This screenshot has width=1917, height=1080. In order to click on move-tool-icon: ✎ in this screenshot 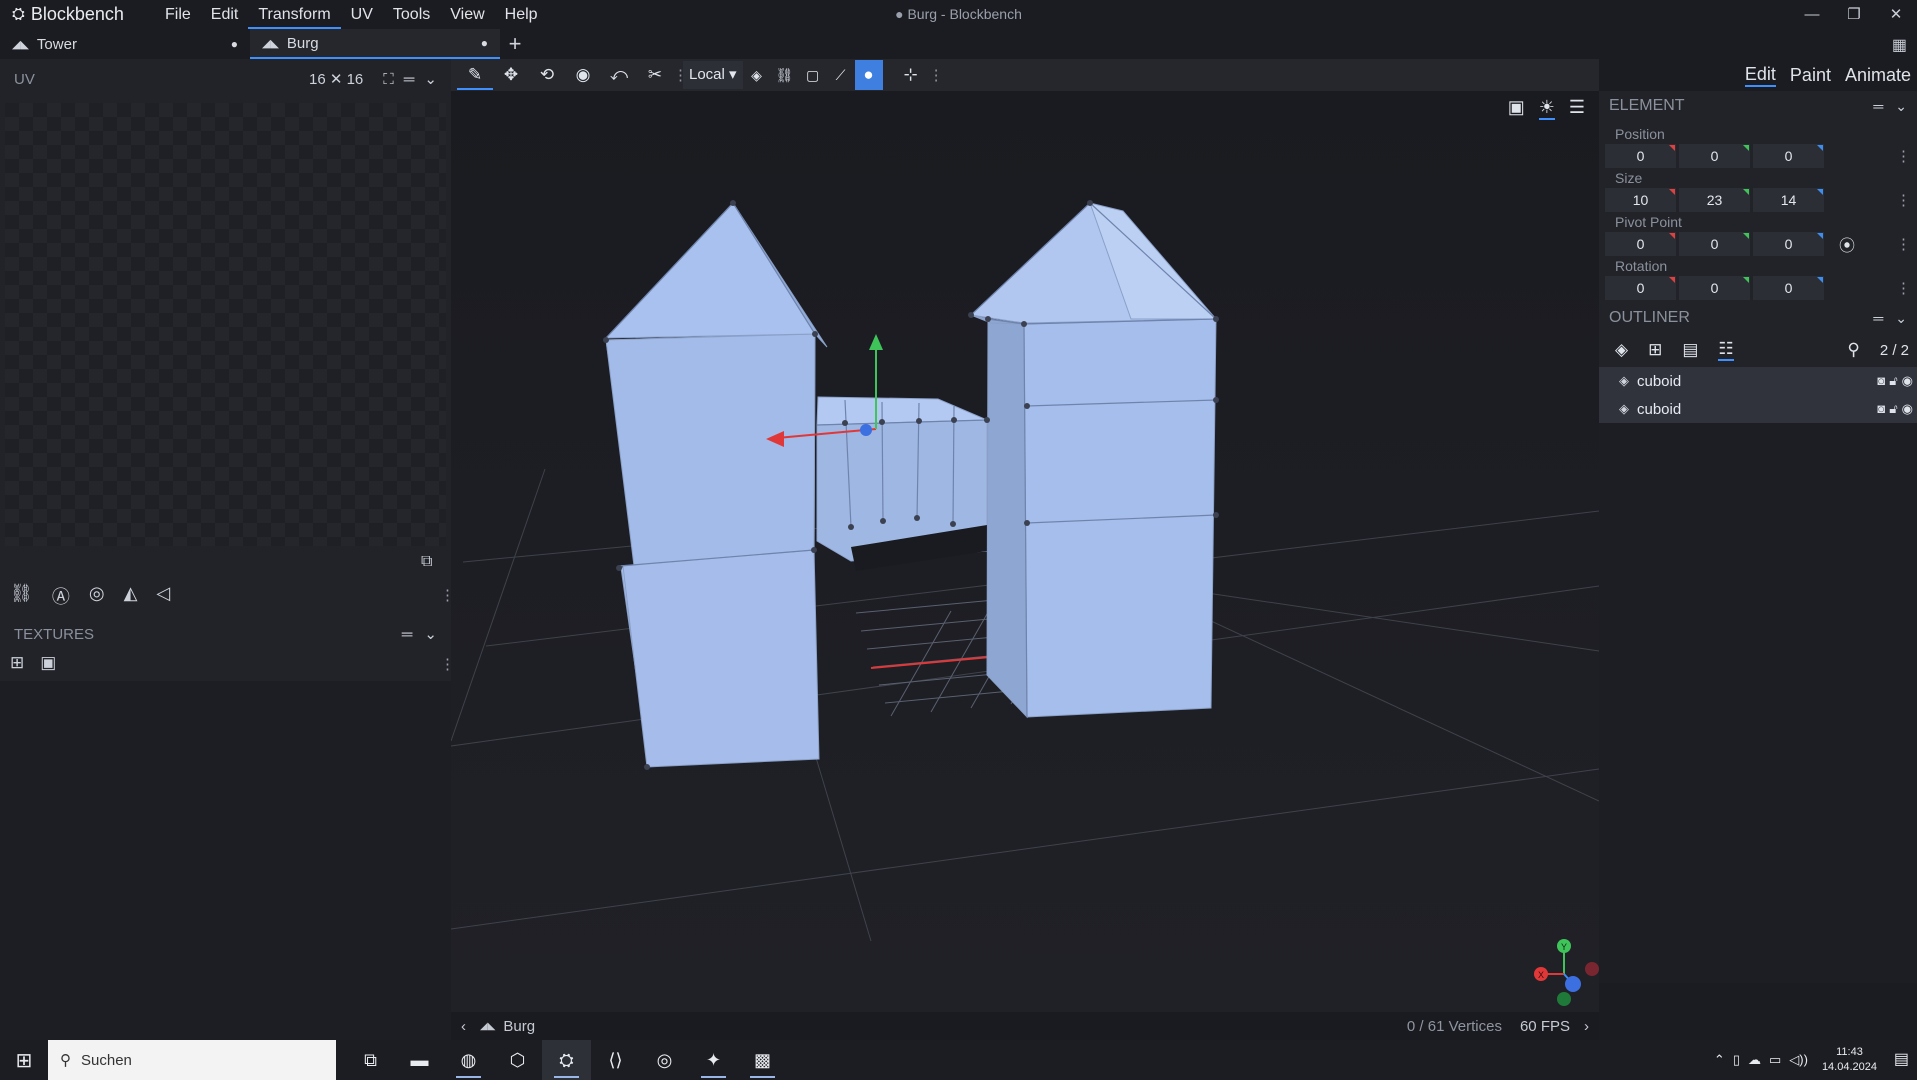, I will do `click(475, 75)`.